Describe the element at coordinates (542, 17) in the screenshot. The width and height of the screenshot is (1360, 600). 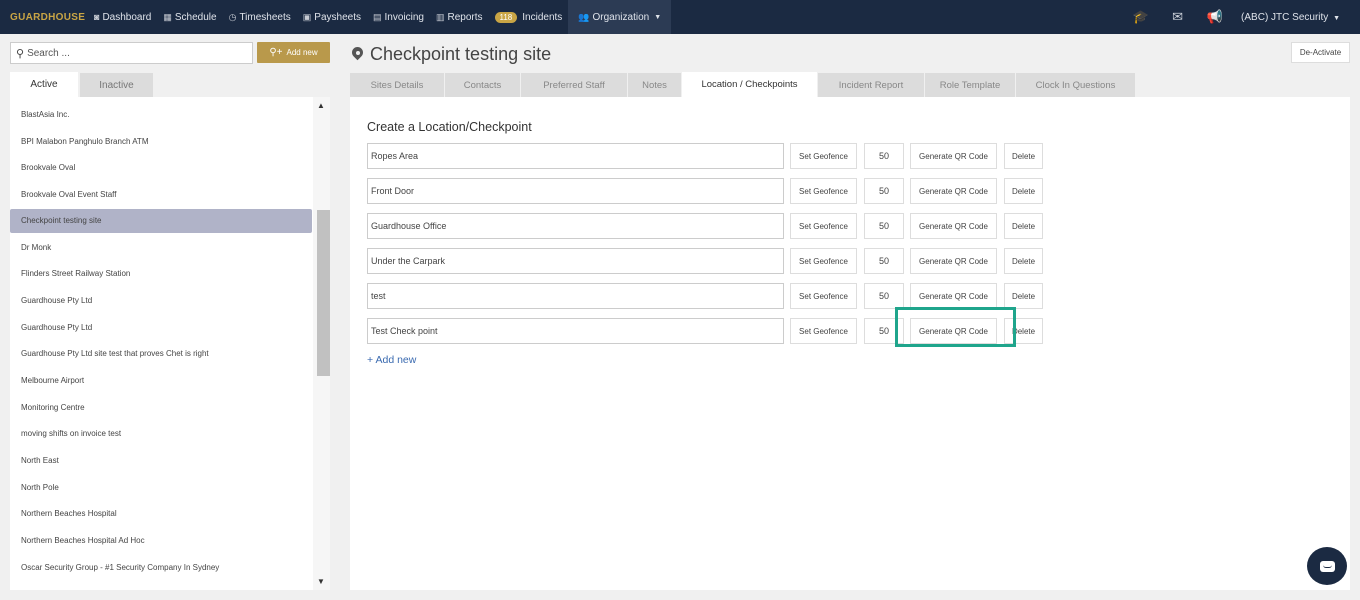
I see `nav-incidents-label: Incidents` at that location.